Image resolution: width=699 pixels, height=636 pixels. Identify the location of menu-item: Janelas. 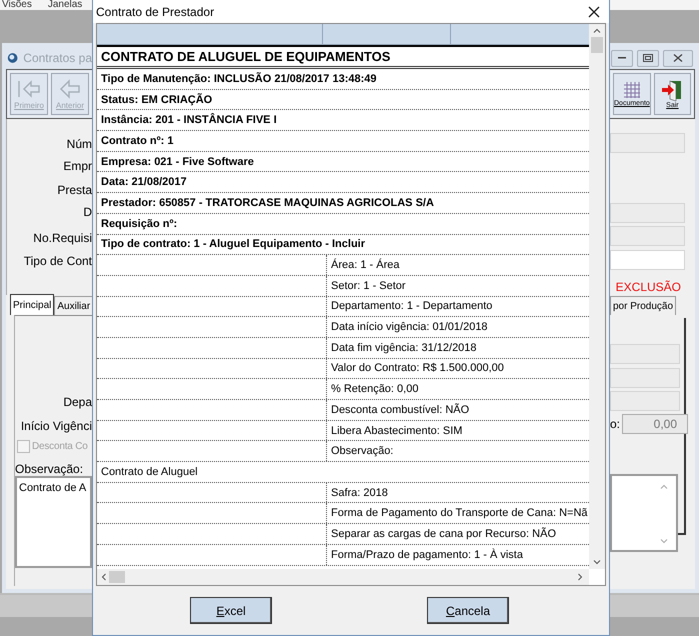
(65, 5).